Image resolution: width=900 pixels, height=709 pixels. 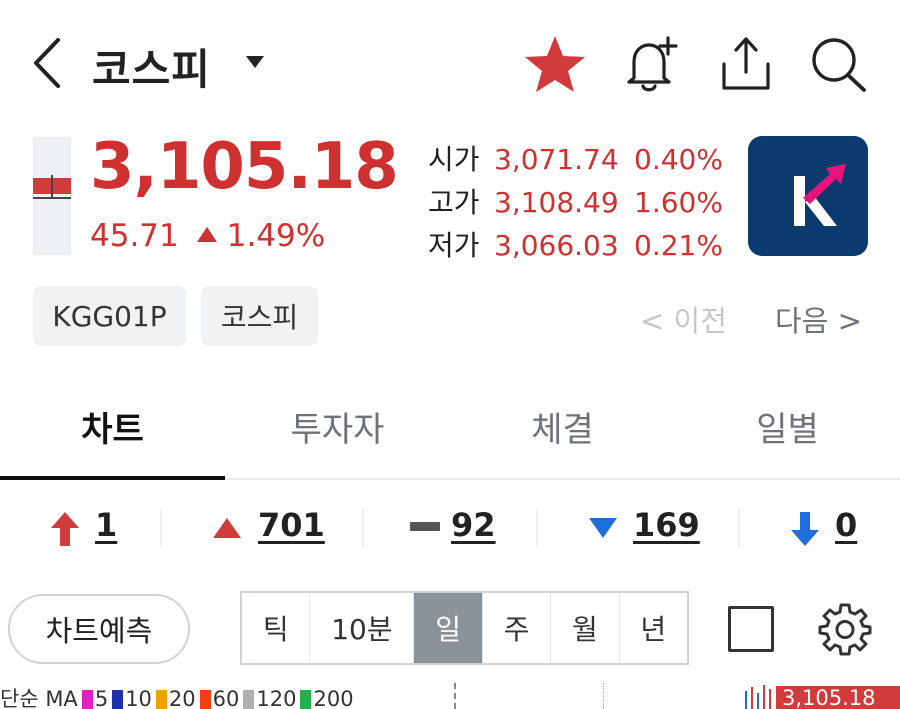 What do you see at coordinates (112, 426) in the screenshot?
I see `tab-chart: 차트` at bounding box center [112, 426].